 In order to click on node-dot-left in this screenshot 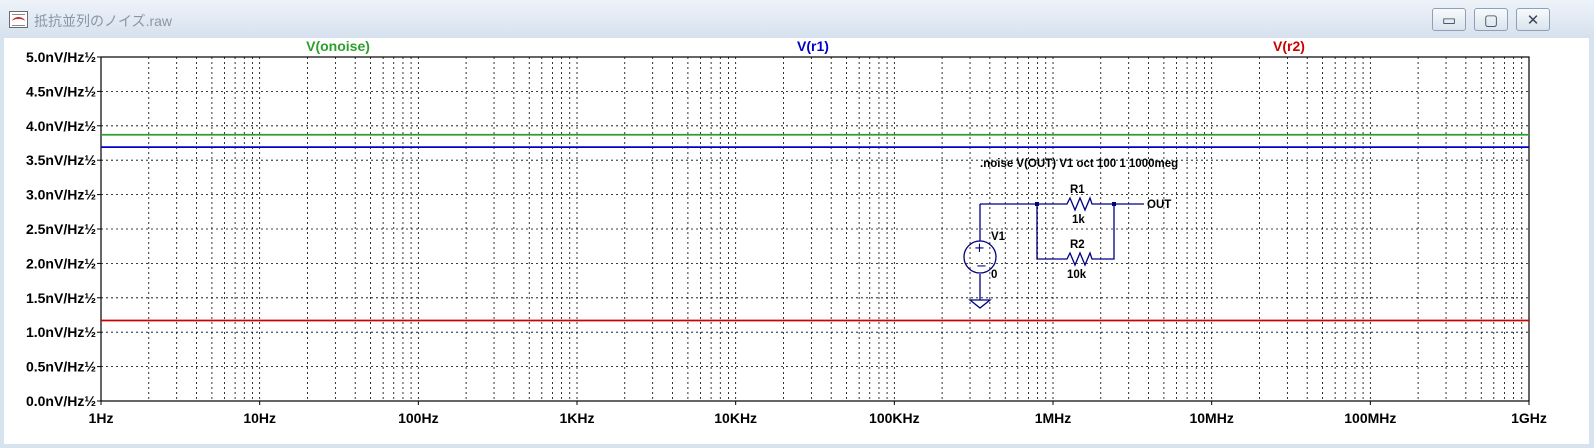, I will do `click(1037, 204)`.